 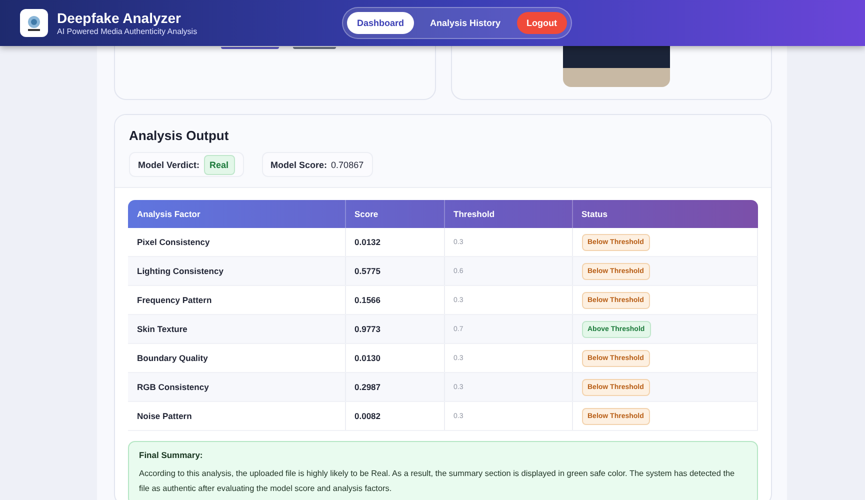 I want to click on table-cell: Lighting Consistency, so click(x=236, y=271).